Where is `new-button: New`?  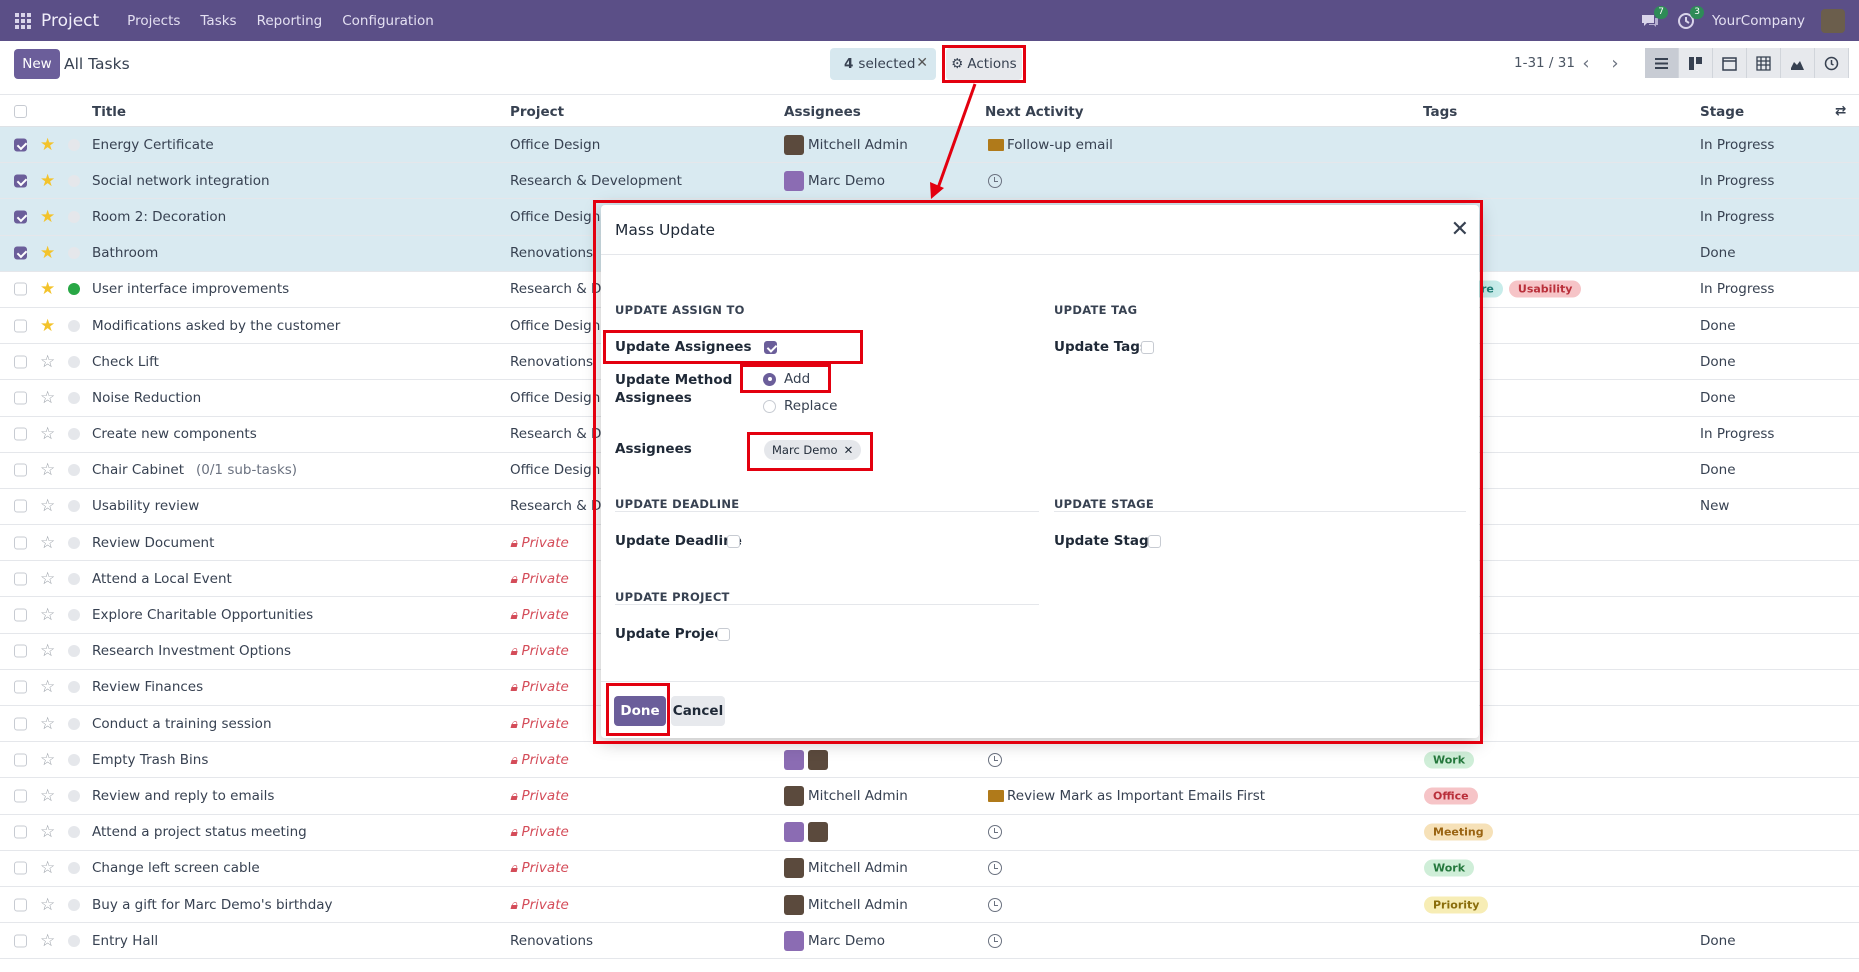
new-button: New is located at coordinates (37, 64).